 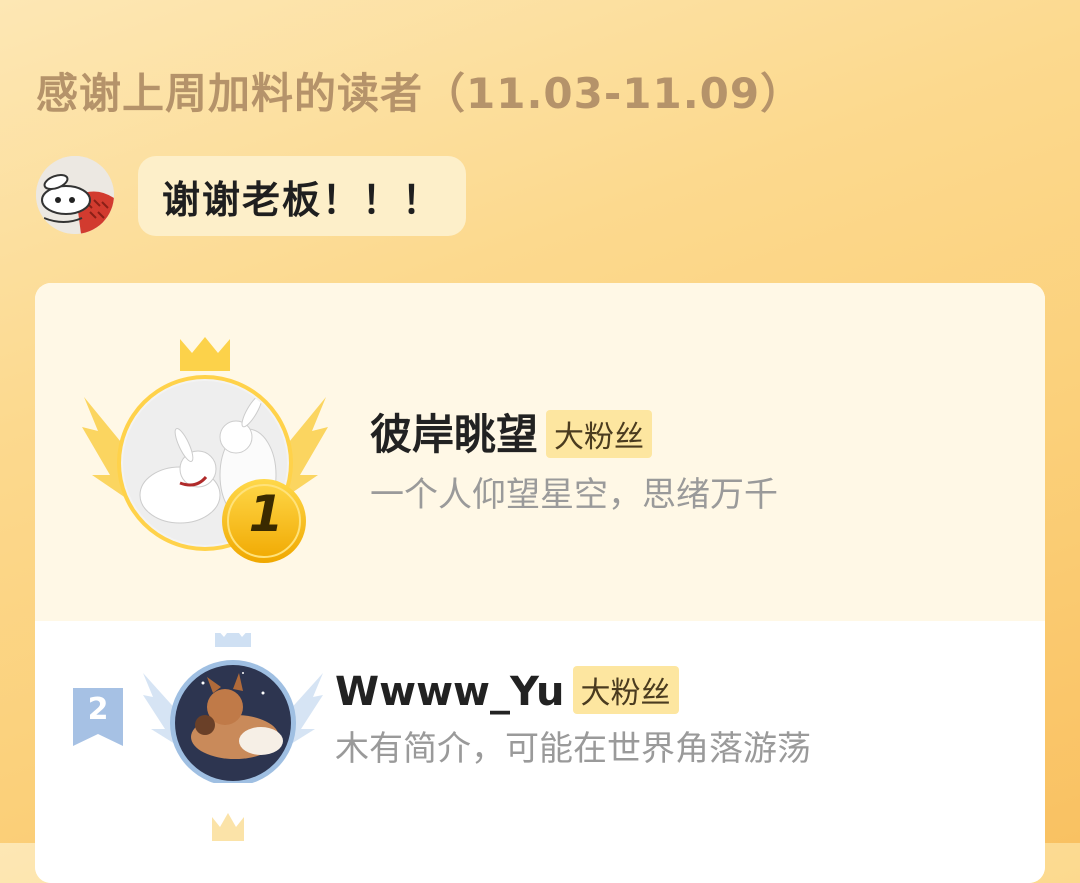 What do you see at coordinates (205, 450) in the screenshot?
I see `gold-frame-icon` at bounding box center [205, 450].